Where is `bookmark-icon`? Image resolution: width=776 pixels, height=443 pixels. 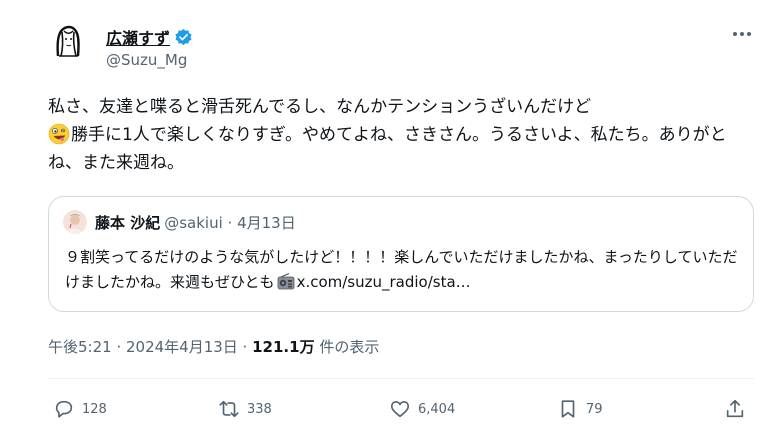 bookmark-icon is located at coordinates (568, 409).